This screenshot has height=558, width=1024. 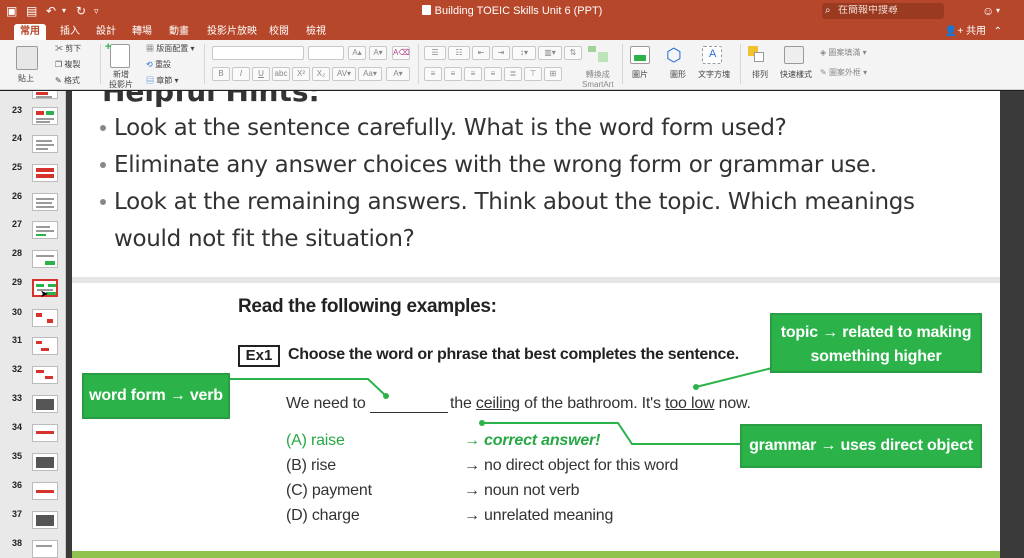 What do you see at coordinates (36, 492) in the screenshot?
I see `thumbnail-slide-36: 36` at bounding box center [36, 492].